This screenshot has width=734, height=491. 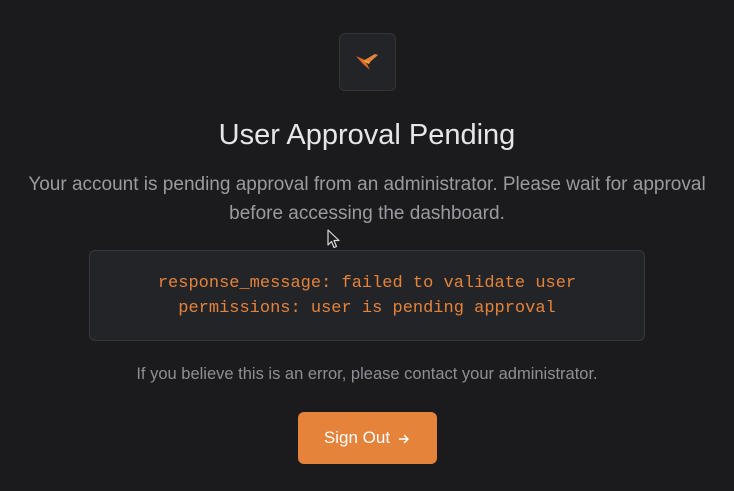 I want to click on mouse-cursor-icon, so click(x=333, y=239).